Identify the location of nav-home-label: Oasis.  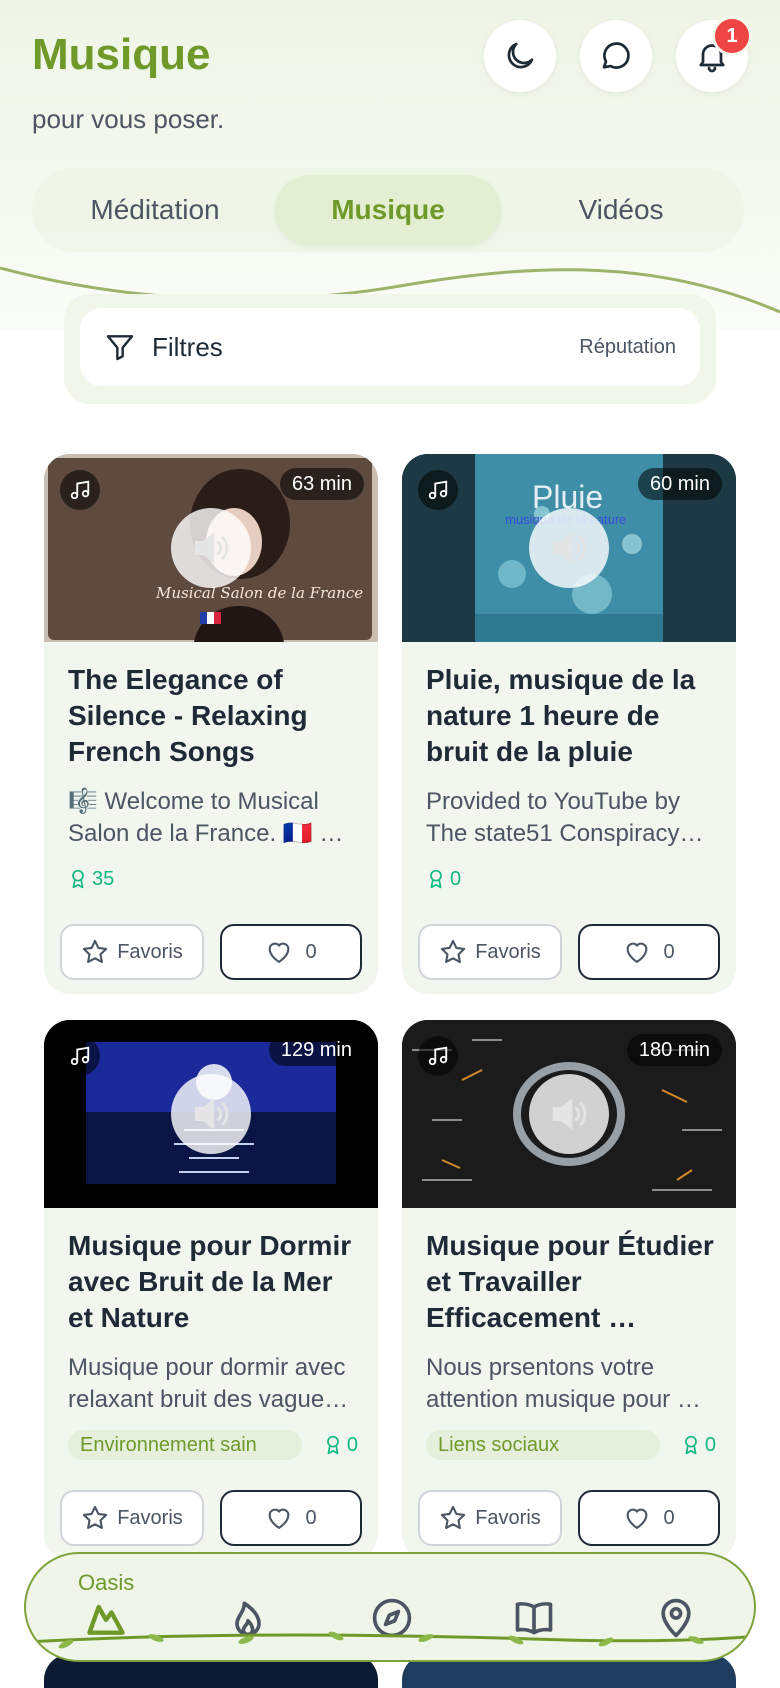
(106, 1582).